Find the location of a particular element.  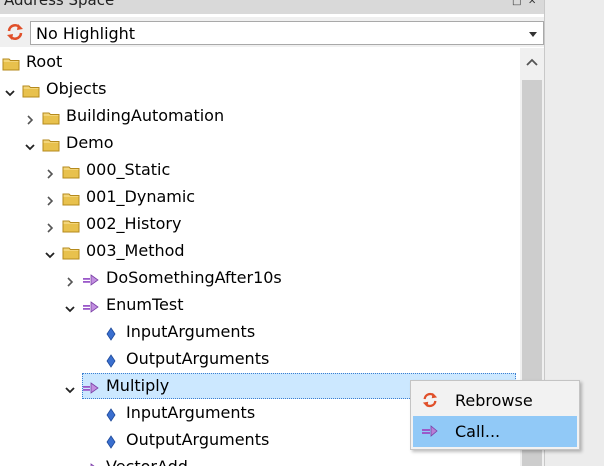

menu-item-rebrowse: Rebrowse is located at coordinates (495, 400).